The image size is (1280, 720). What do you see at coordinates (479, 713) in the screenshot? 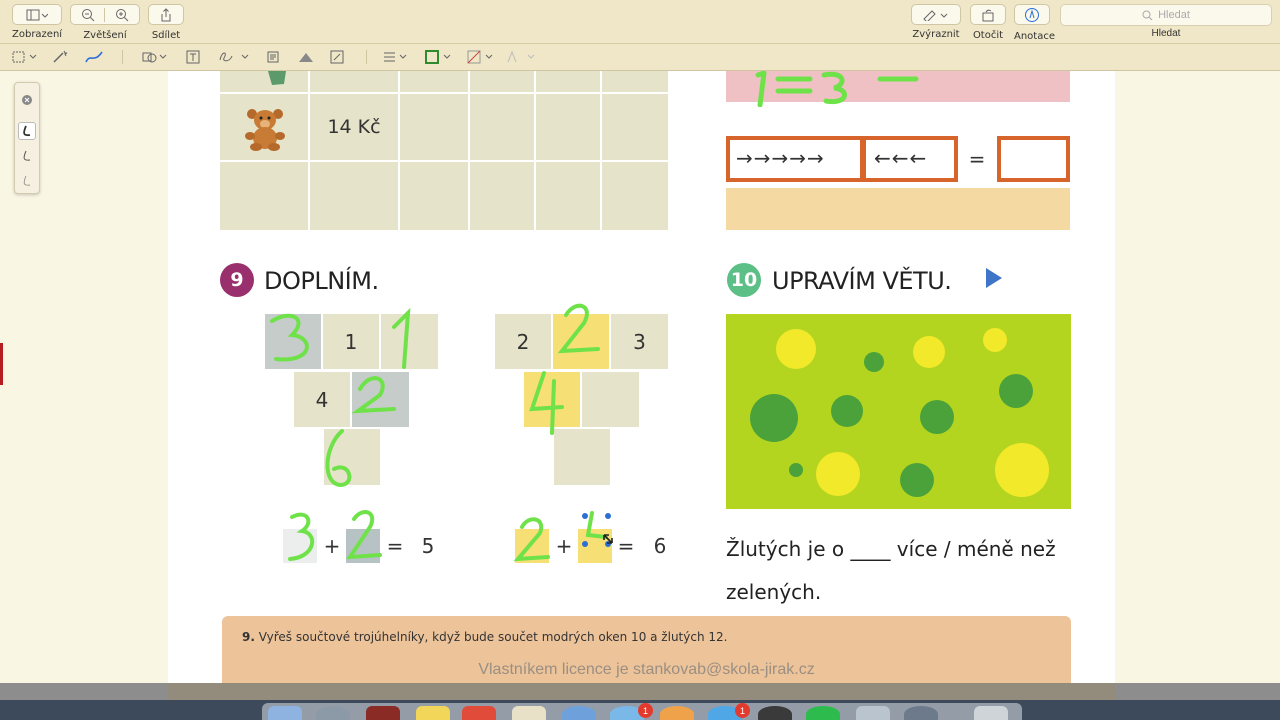
I see `calendar-dock-icon` at bounding box center [479, 713].